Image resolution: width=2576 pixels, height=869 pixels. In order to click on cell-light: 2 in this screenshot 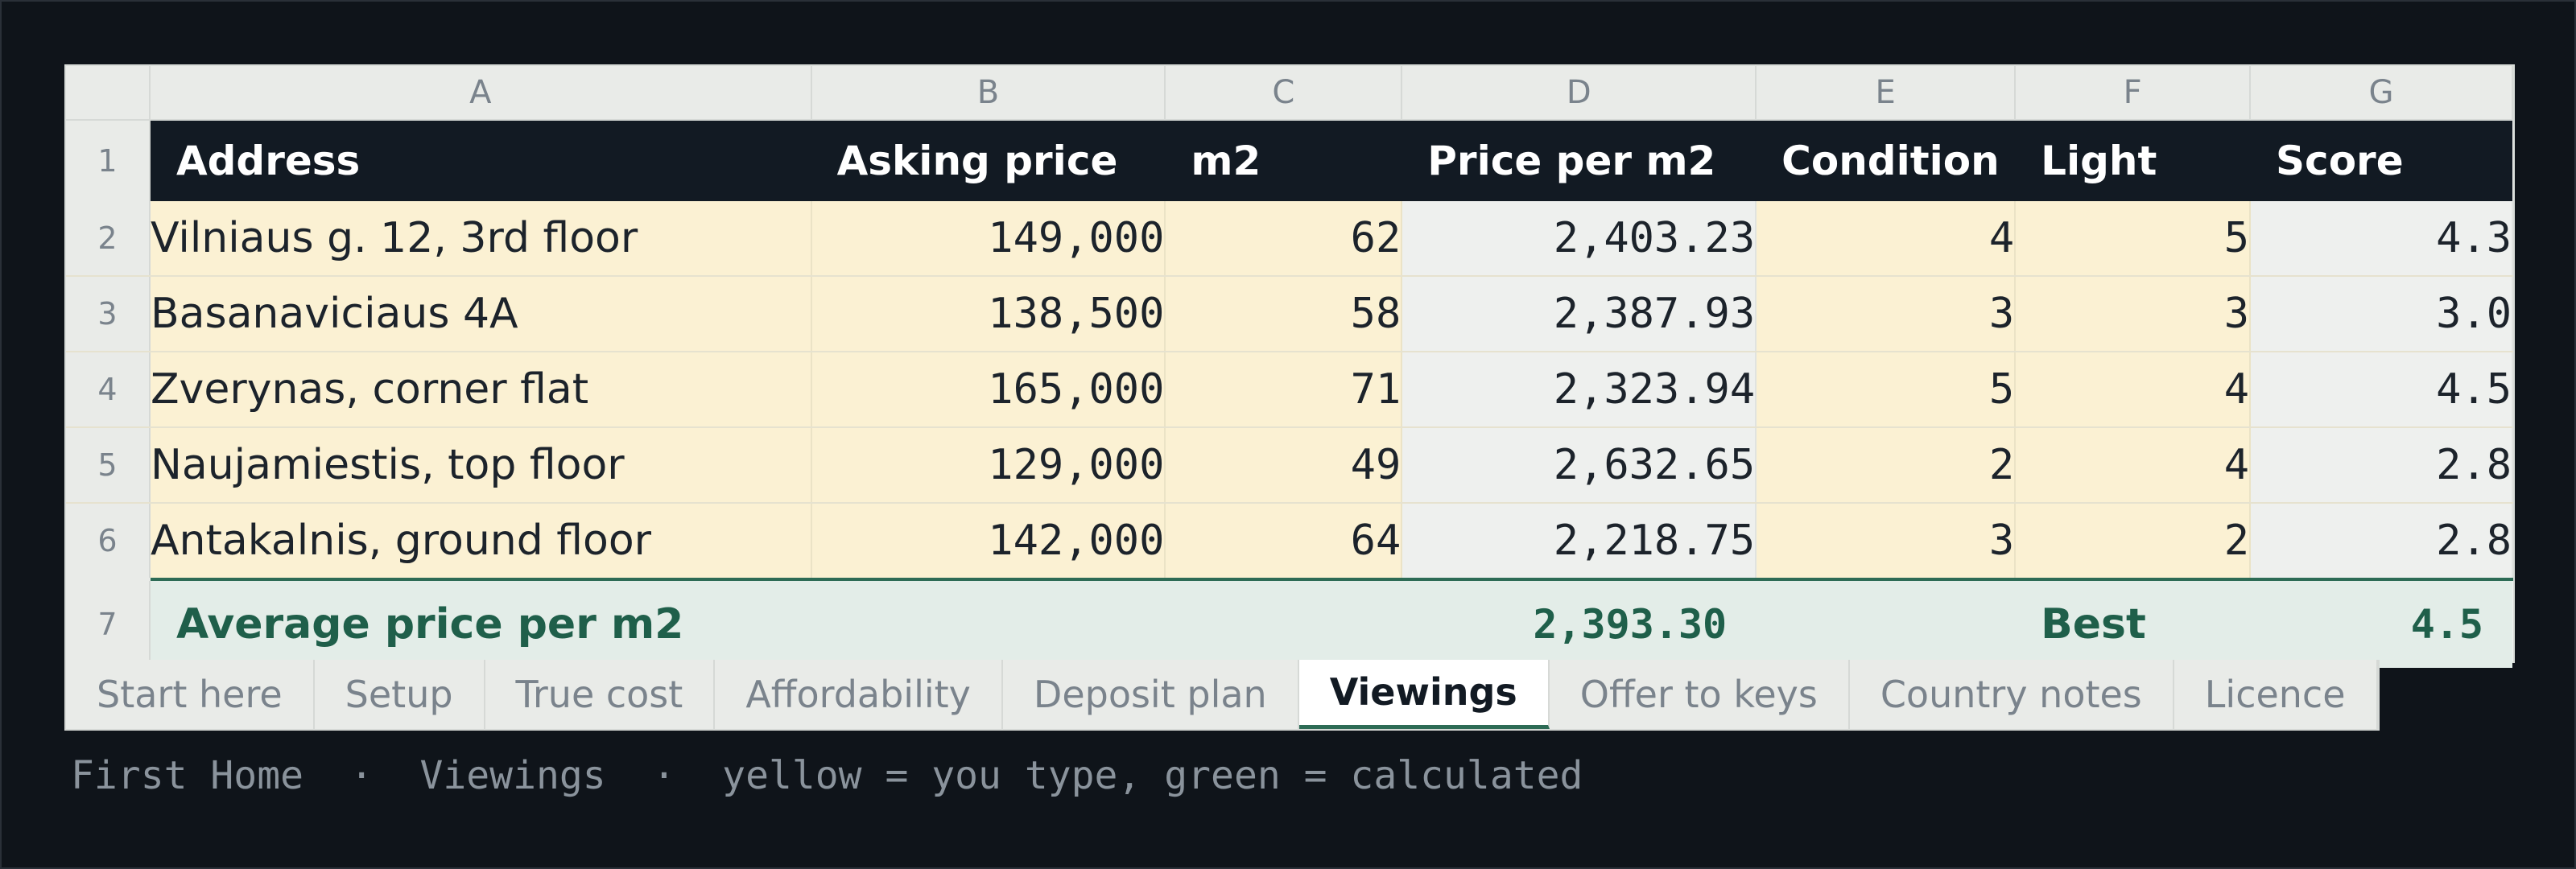, I will do `click(2133, 541)`.